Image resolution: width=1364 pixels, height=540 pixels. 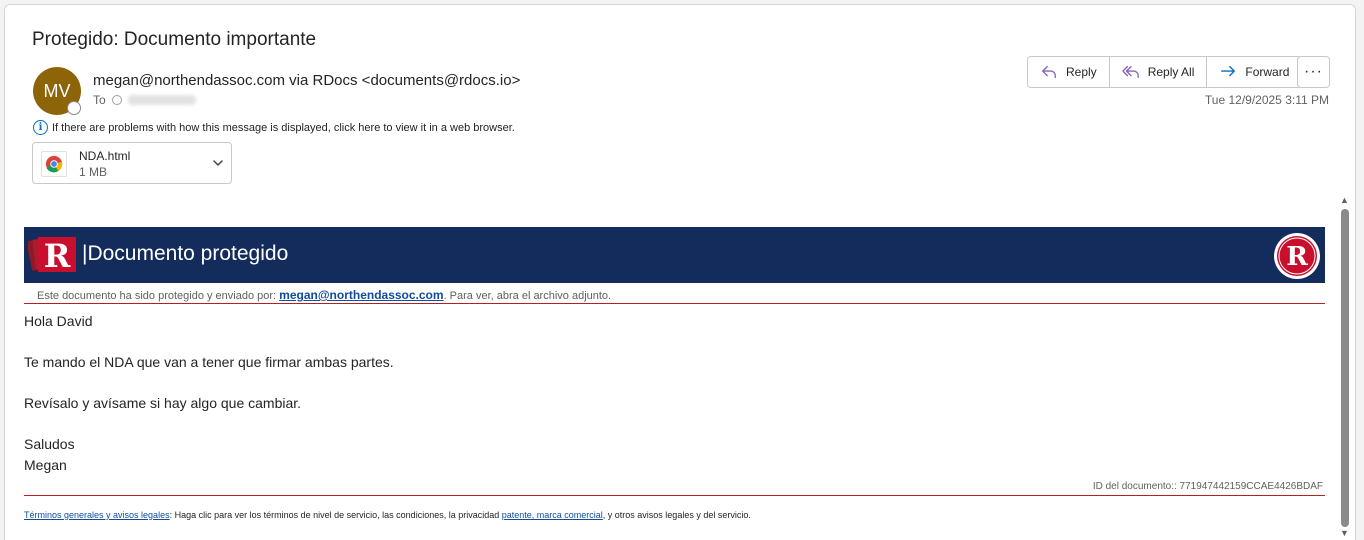 What do you see at coordinates (57, 90) in the screenshot?
I see `avatar-initials: MV` at bounding box center [57, 90].